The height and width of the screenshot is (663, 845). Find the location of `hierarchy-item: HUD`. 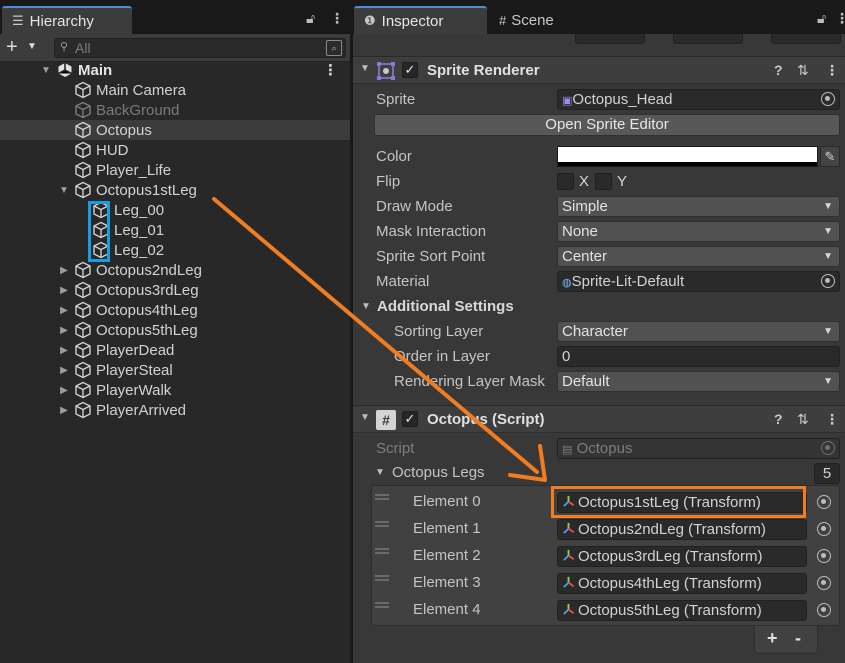

hierarchy-item: HUD is located at coordinates (175, 150).